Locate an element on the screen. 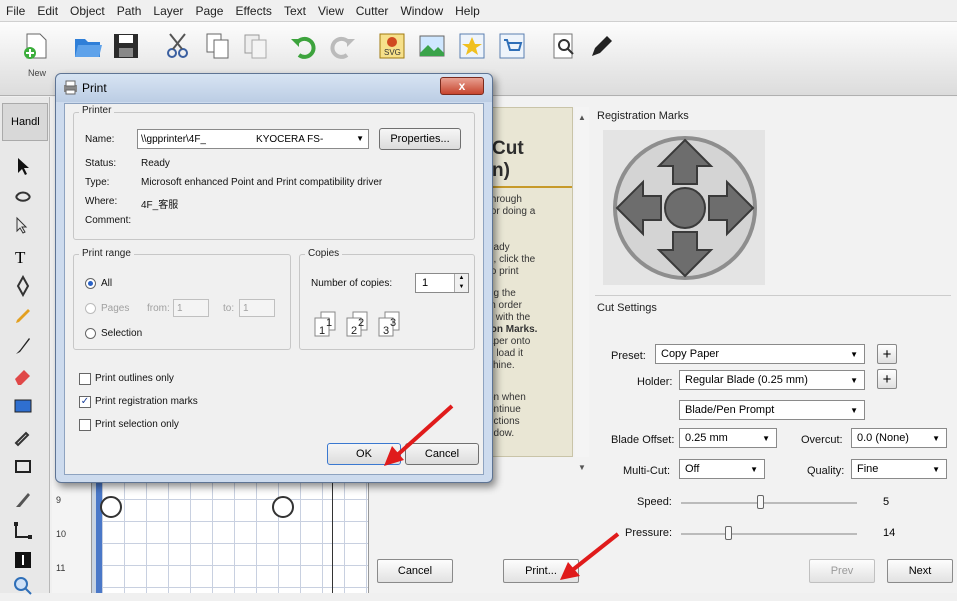 The width and height of the screenshot is (957, 601). blade-prompt-select: Blade/Pen Prompt ▼ is located at coordinates (772, 410).